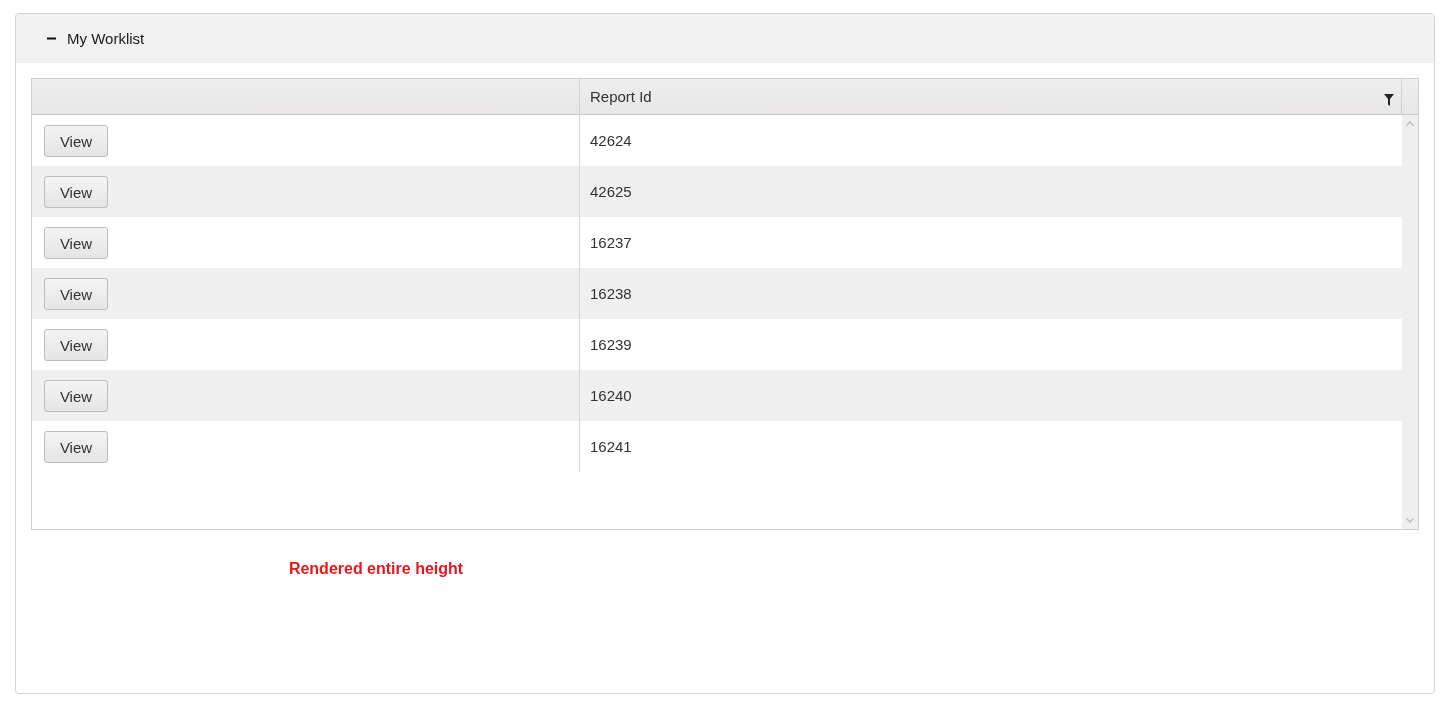 Image resolution: width=1455 pixels, height=712 pixels. What do you see at coordinates (611, 191) in the screenshot?
I see `table-cell: 42625` at bounding box center [611, 191].